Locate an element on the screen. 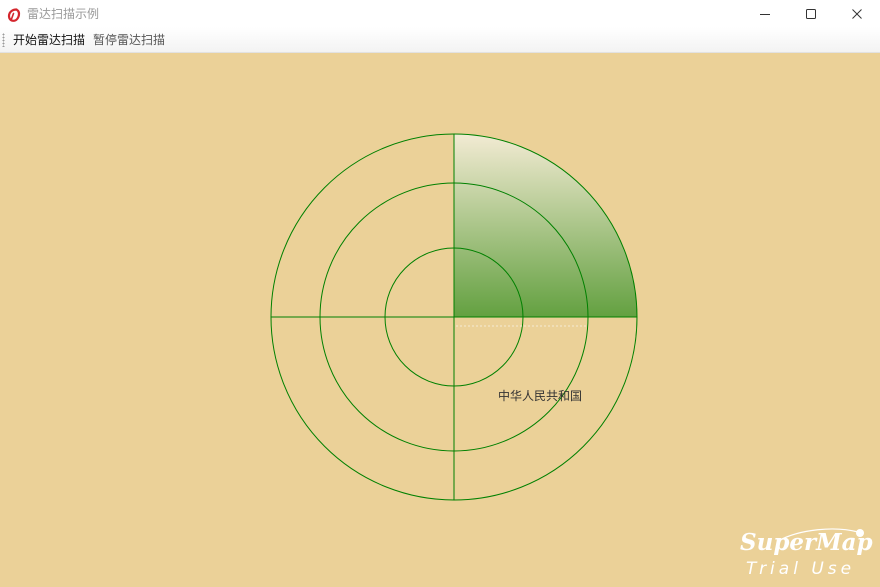 This screenshot has width=880, height=587. window-title: 雷达扫描示例 is located at coordinates (63, 14).